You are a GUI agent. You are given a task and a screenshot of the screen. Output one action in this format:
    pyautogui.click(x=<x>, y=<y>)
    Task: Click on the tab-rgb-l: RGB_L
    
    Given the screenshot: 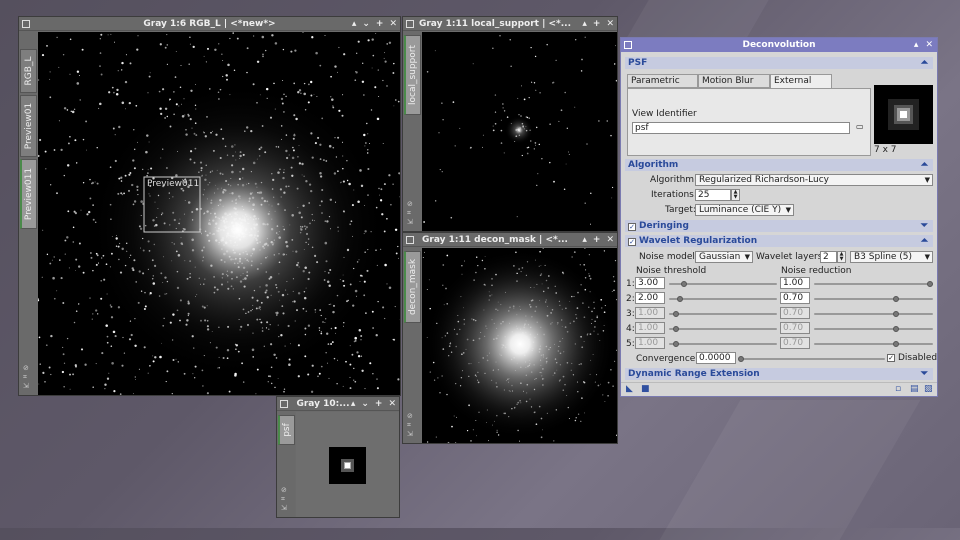 What is the action you would take?
    pyautogui.click(x=28, y=71)
    